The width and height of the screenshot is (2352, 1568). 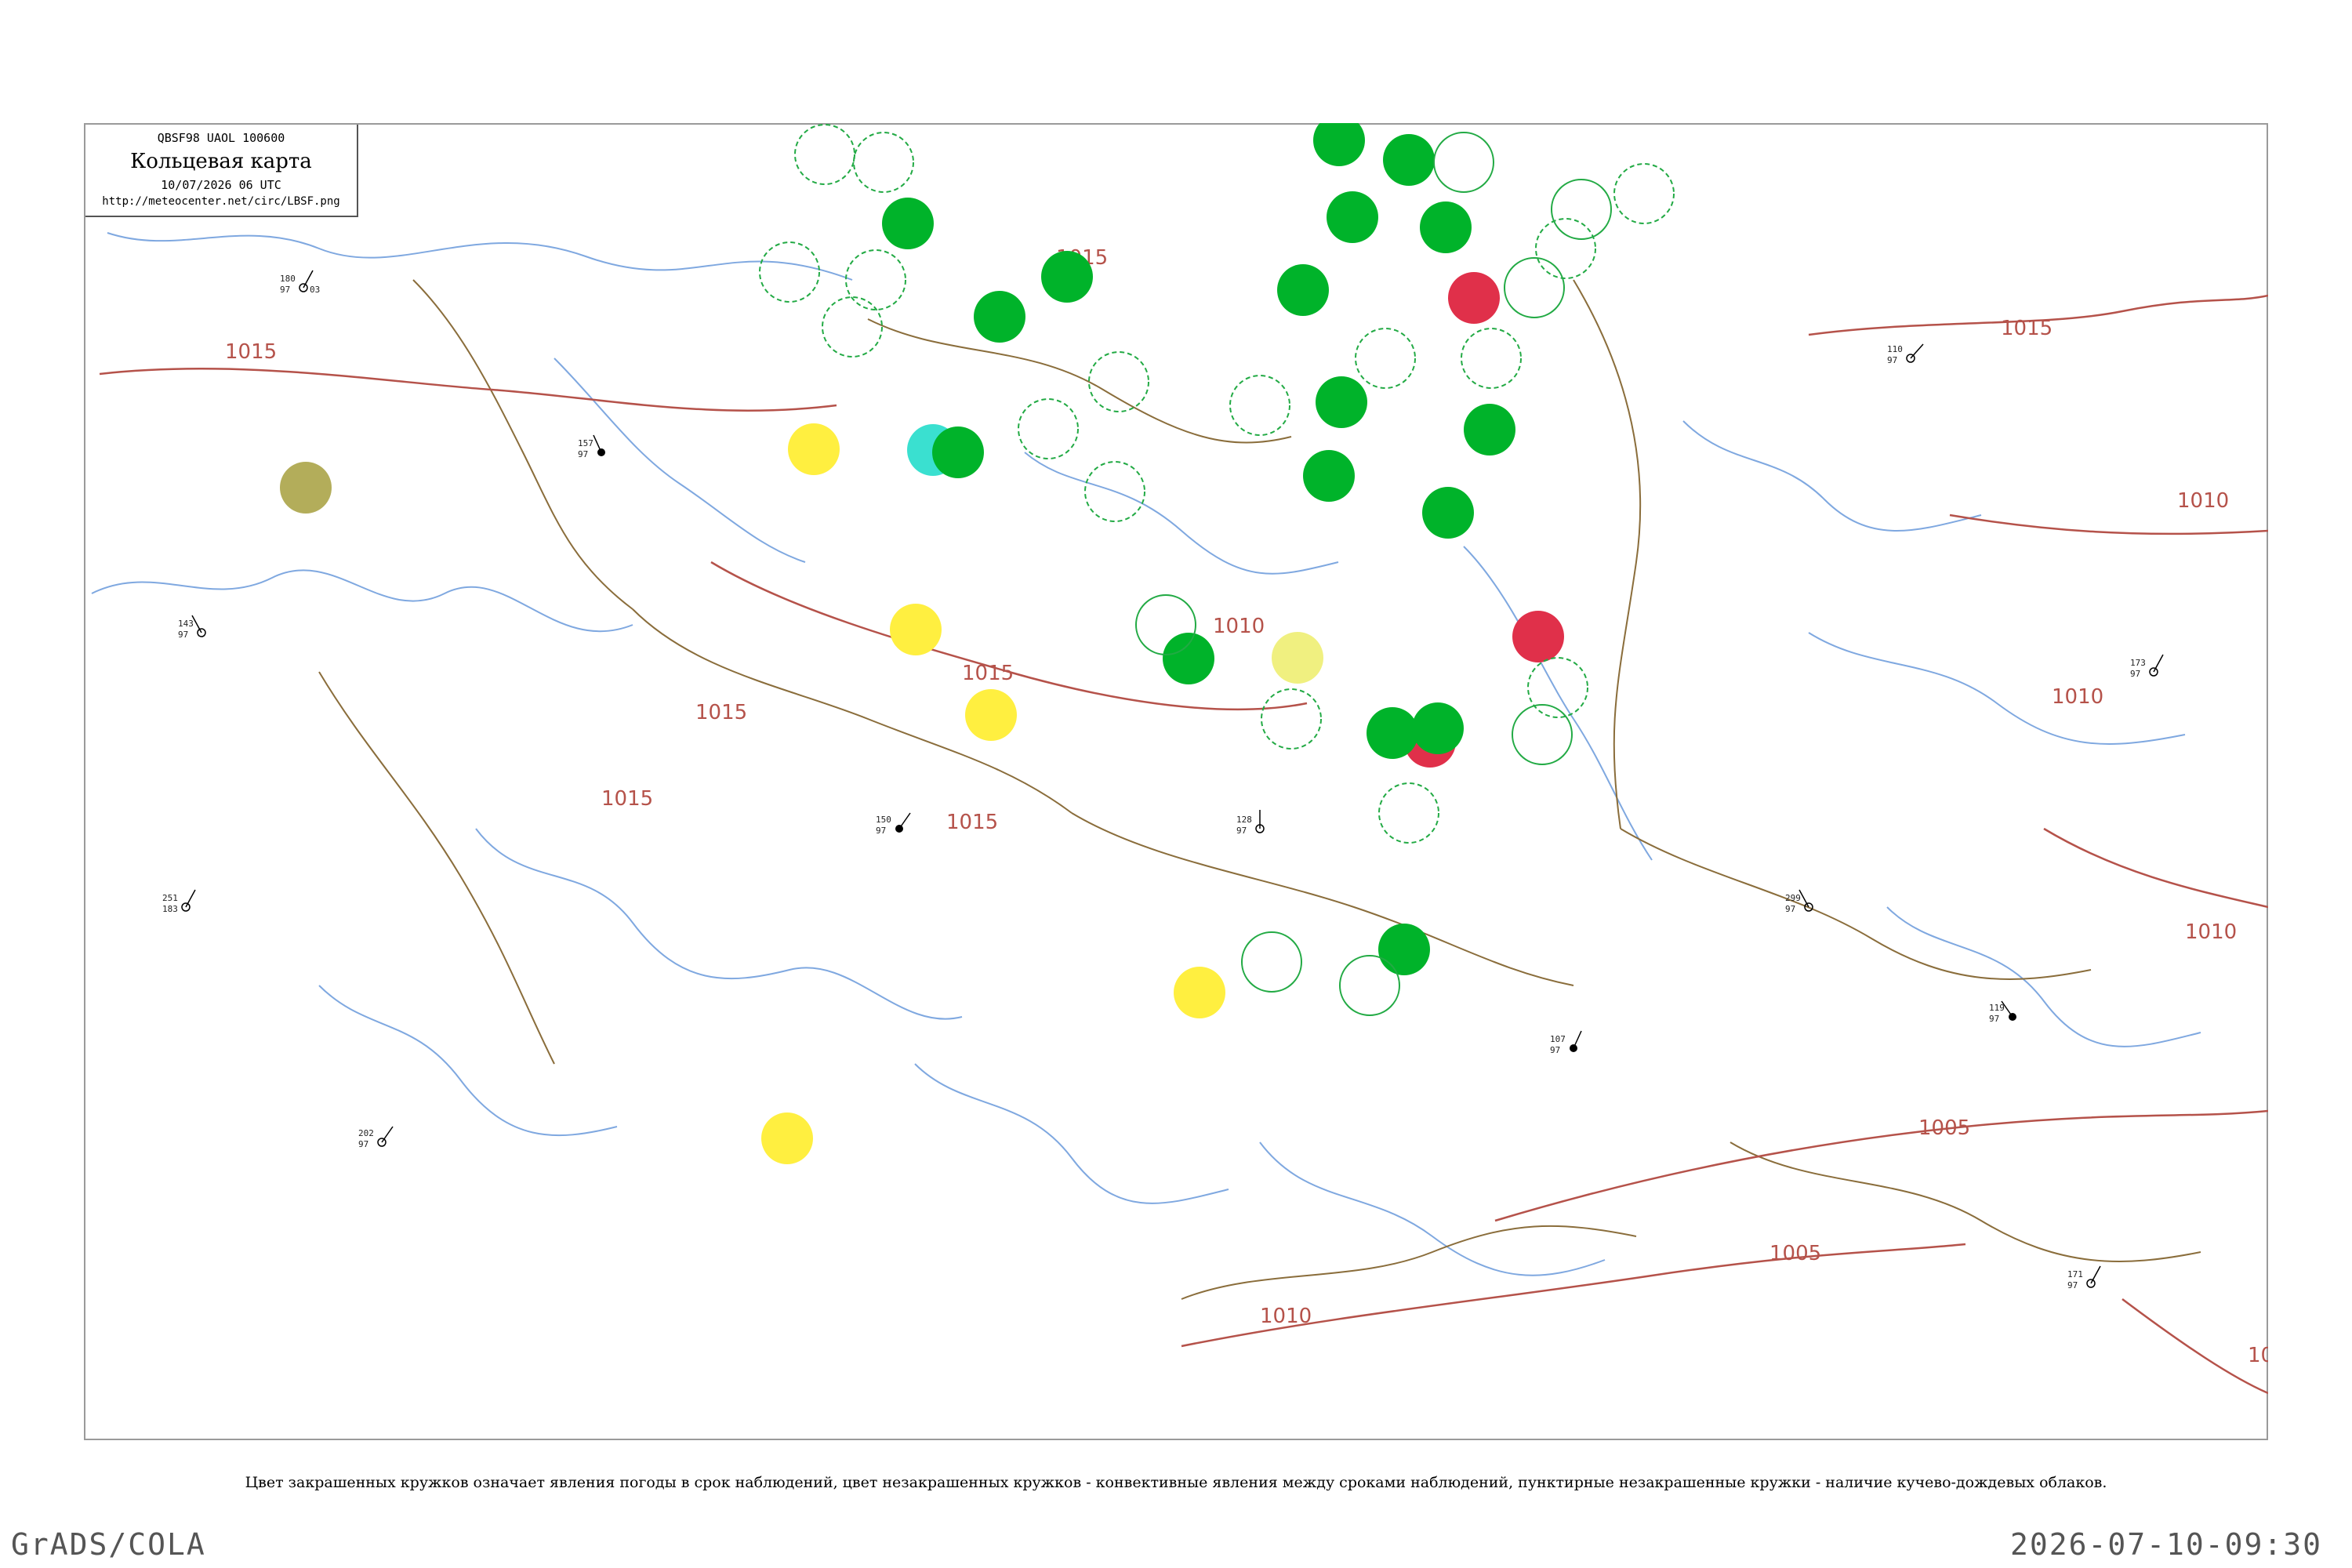 I want to click on station-plot: 150 97, so click(x=893, y=824).